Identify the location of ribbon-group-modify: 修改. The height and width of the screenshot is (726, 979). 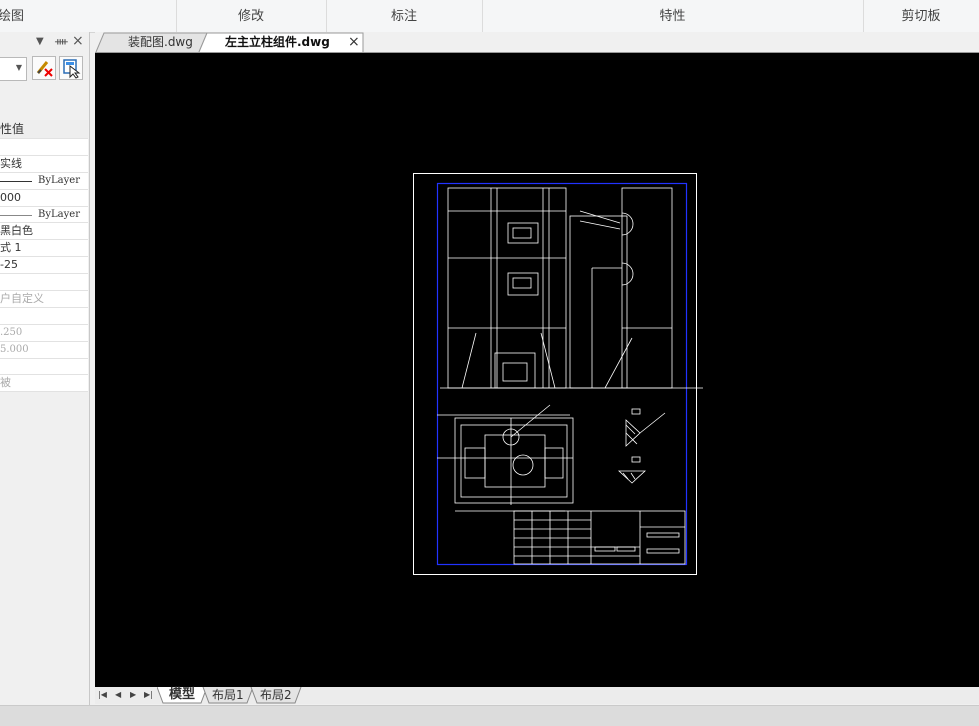
(251, 16).